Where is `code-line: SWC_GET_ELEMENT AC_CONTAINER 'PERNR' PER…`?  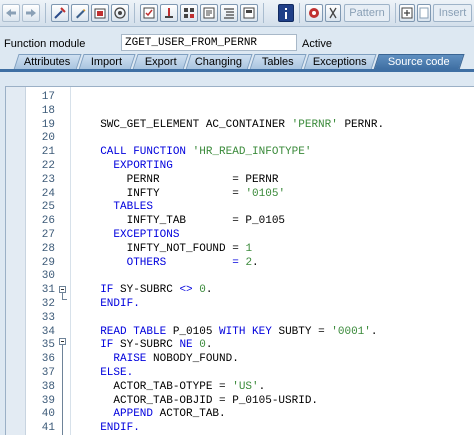 code-line: SWC_GET_ELEMENT AC_CONTAINER 'PERNR' PER… is located at coordinates (272, 125).